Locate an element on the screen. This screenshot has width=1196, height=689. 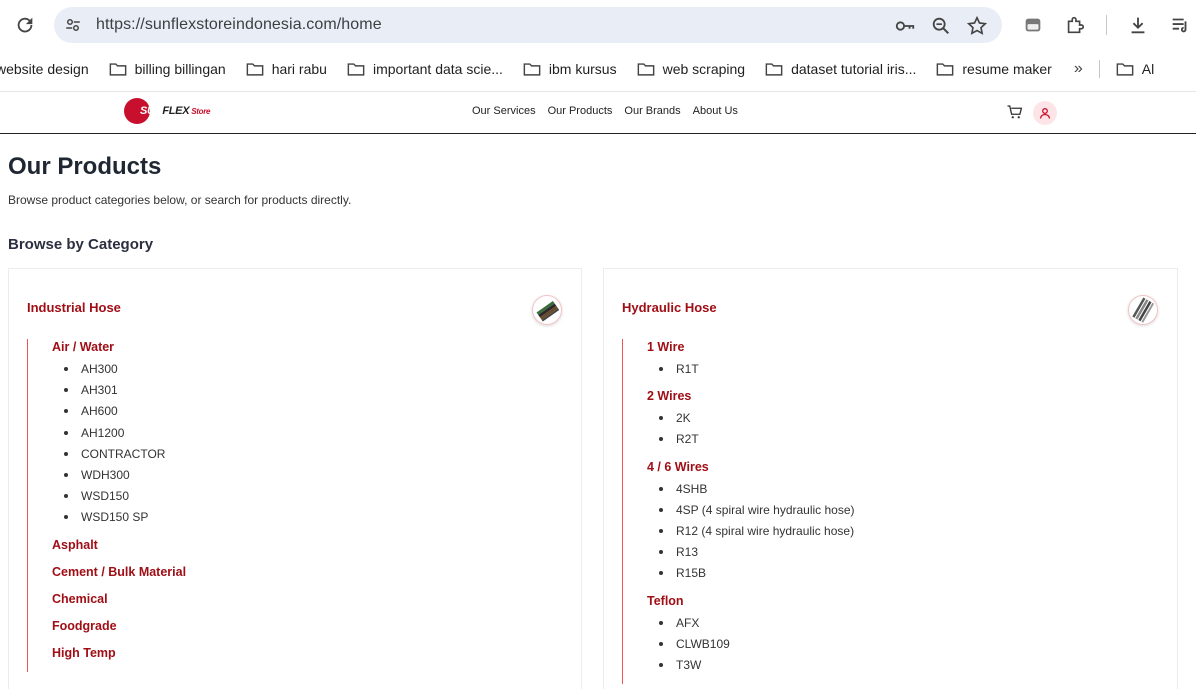
product-item: 2K is located at coordinates (897, 420).